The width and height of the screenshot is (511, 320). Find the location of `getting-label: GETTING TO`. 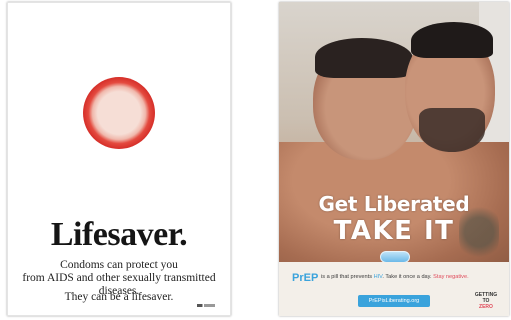

getting-label: GETTING TO is located at coordinates (486, 298).